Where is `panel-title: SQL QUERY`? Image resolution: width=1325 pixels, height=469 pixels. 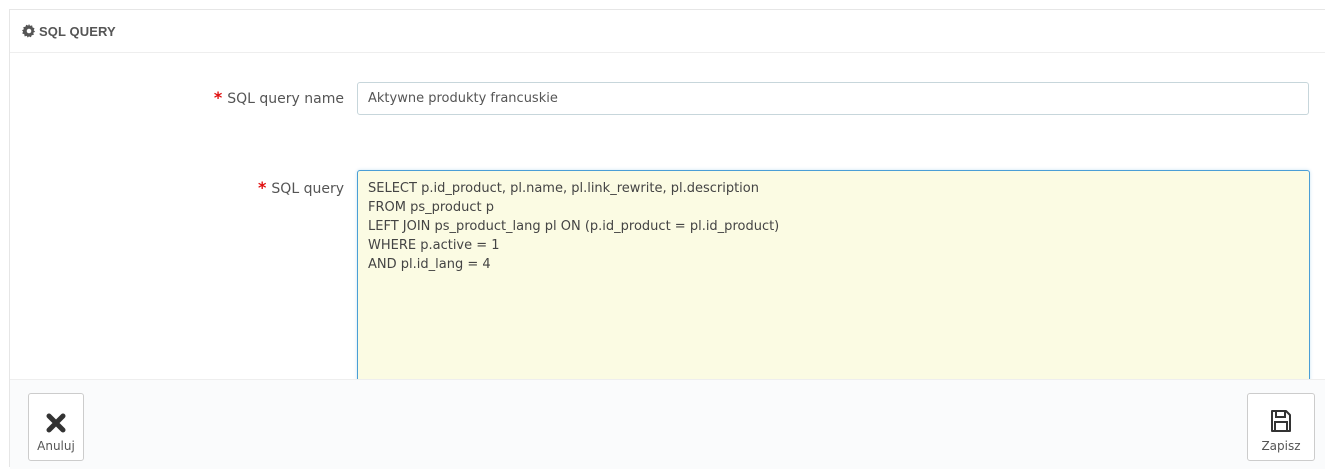
panel-title: SQL QUERY is located at coordinates (77, 31).